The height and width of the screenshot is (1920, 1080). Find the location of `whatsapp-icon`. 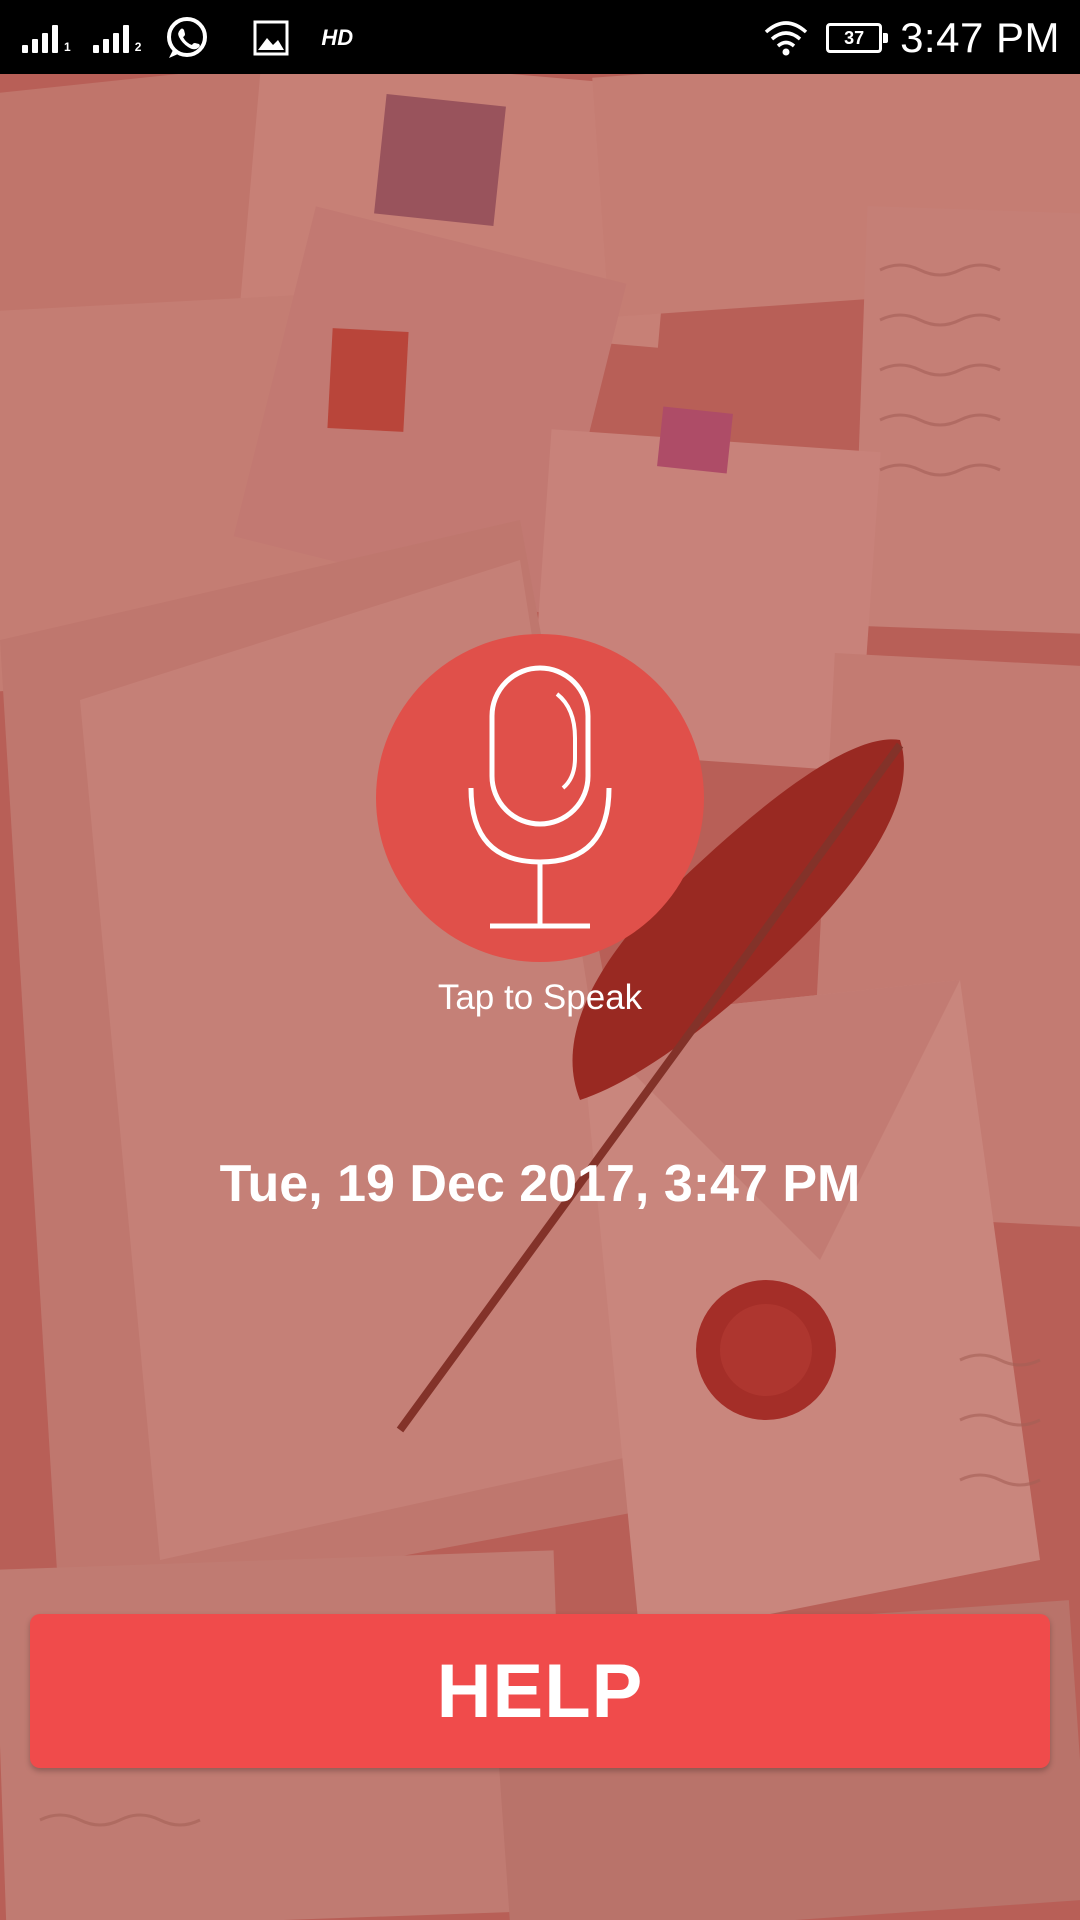

whatsapp-icon is located at coordinates (187, 37).